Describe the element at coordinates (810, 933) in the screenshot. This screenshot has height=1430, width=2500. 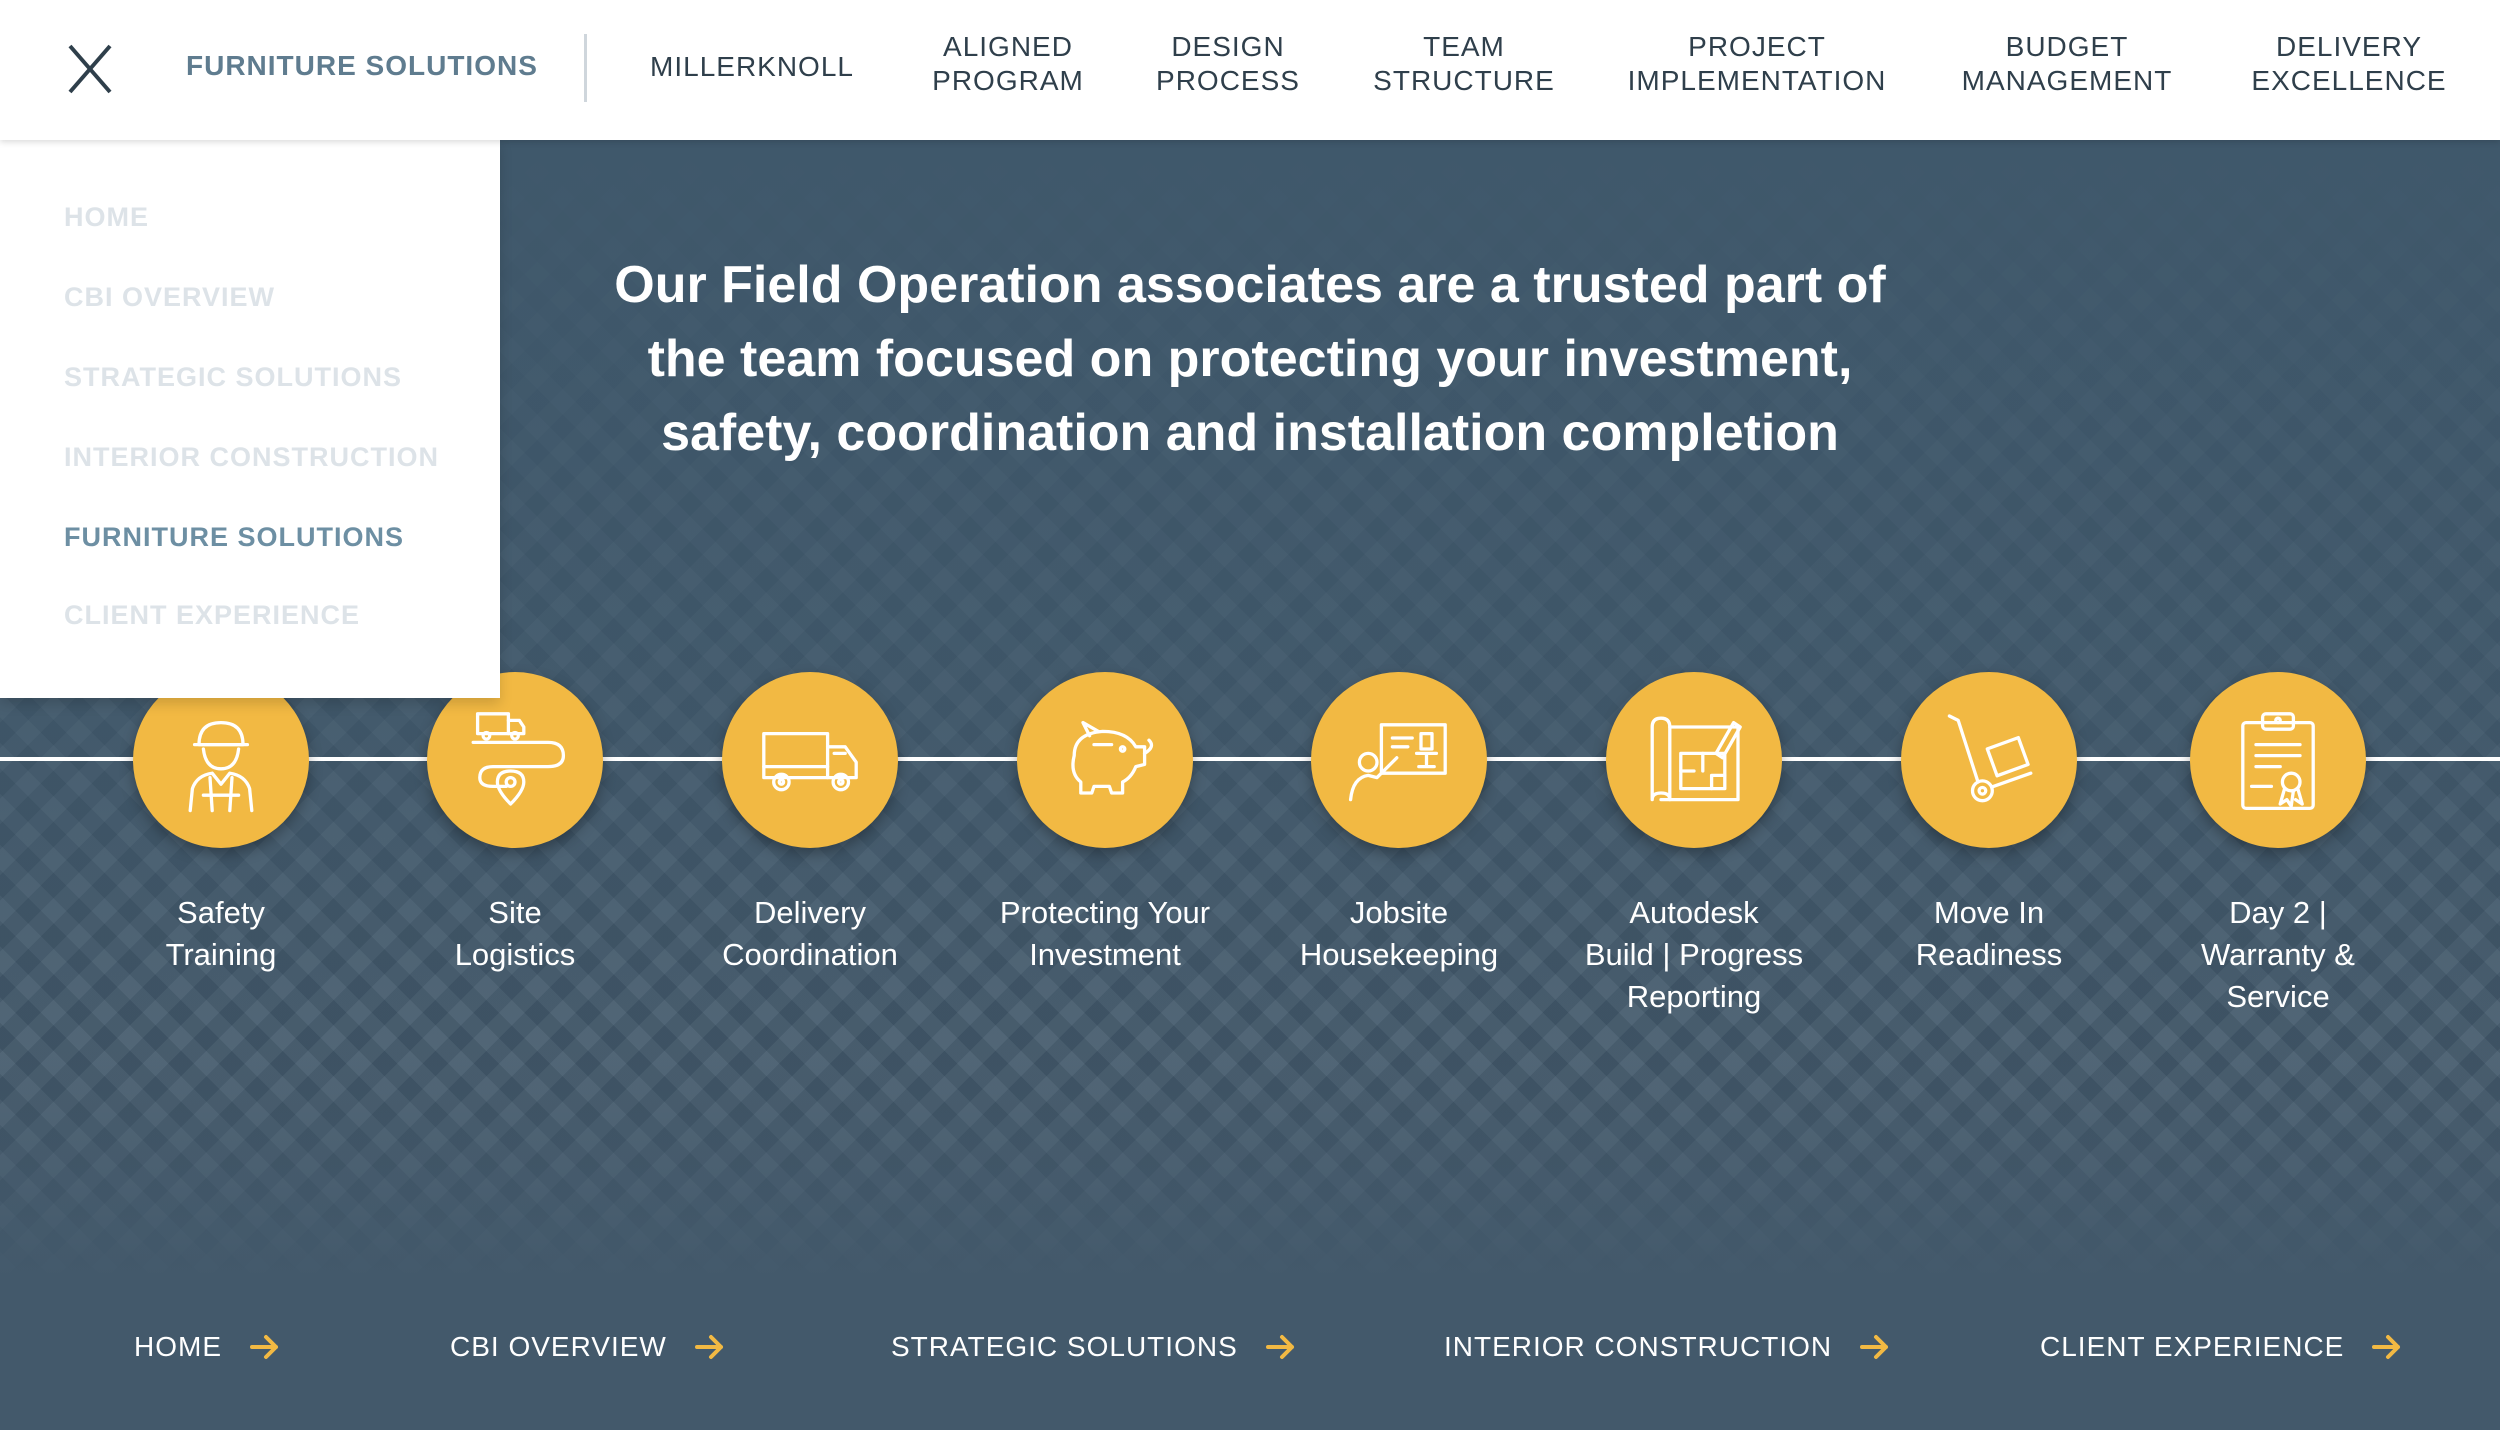
I see `step-label: Delivery Coordination` at that location.